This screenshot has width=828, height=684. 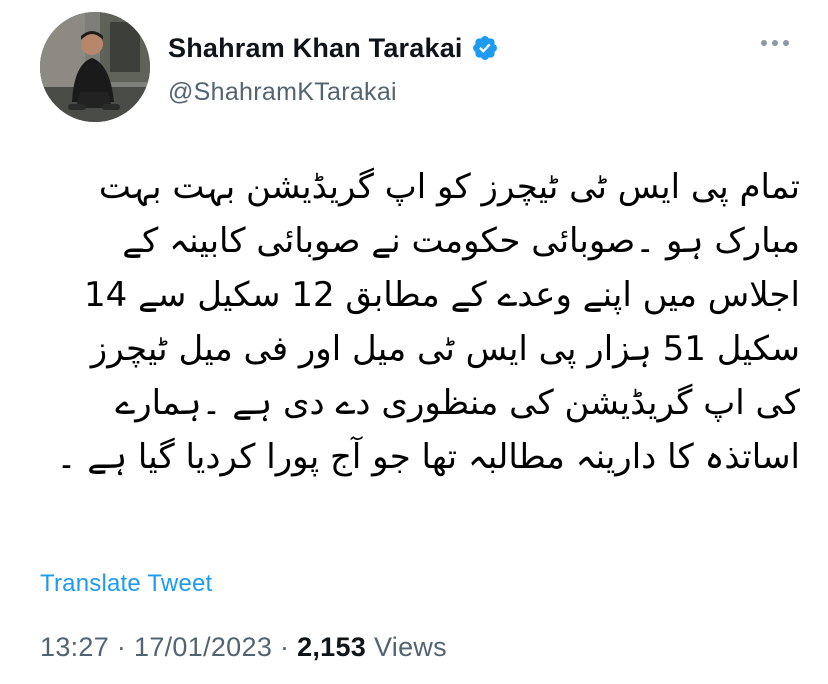 I want to click on views-label: Views, so click(x=410, y=647).